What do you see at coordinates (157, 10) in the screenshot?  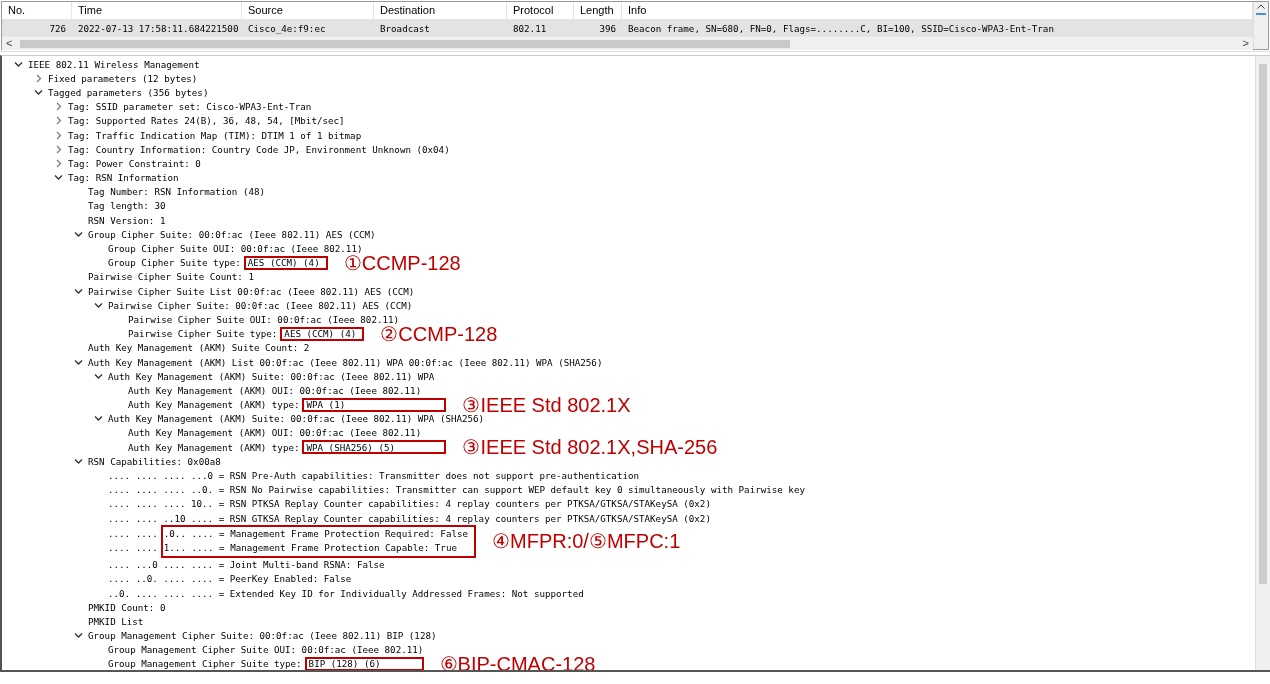 I see `column-header: Time` at bounding box center [157, 10].